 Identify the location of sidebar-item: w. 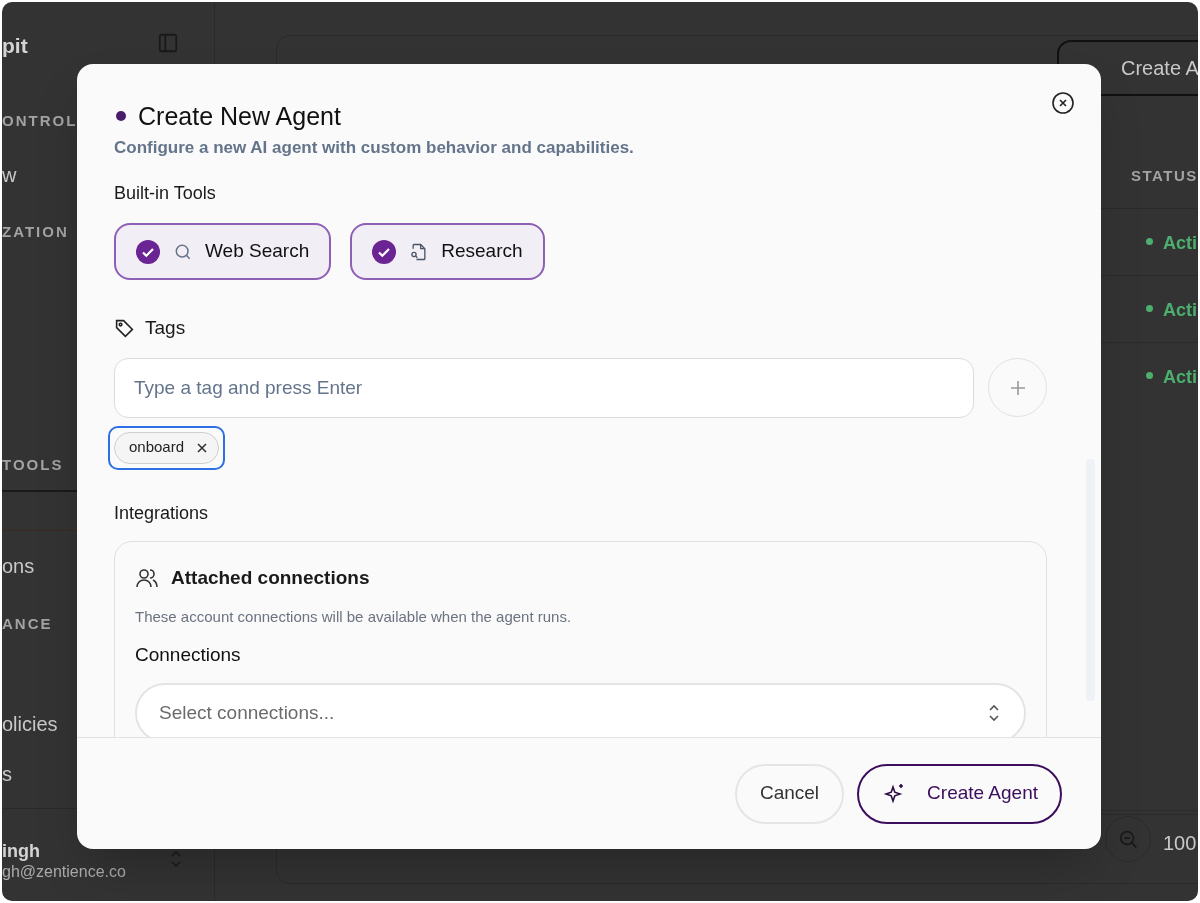
(9, 175).